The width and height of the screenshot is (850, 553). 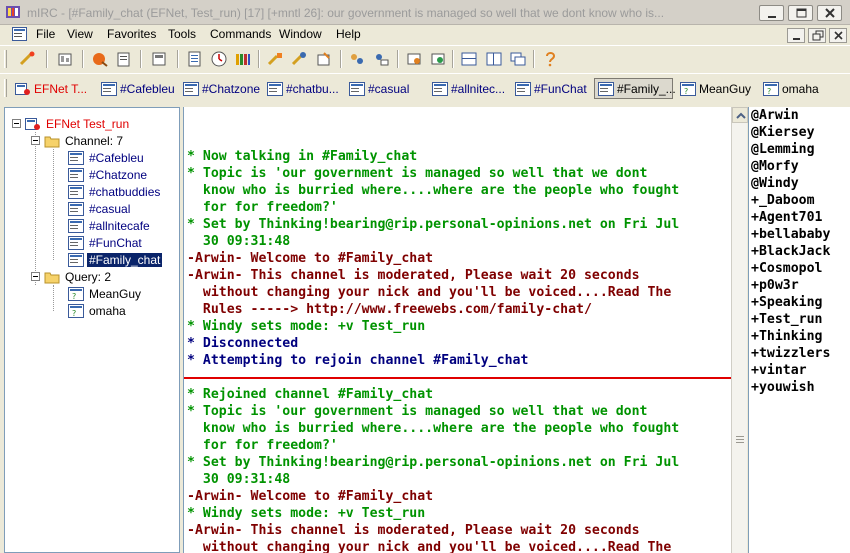 I want to click on nick-item: +_Daboom, so click(x=790, y=200).